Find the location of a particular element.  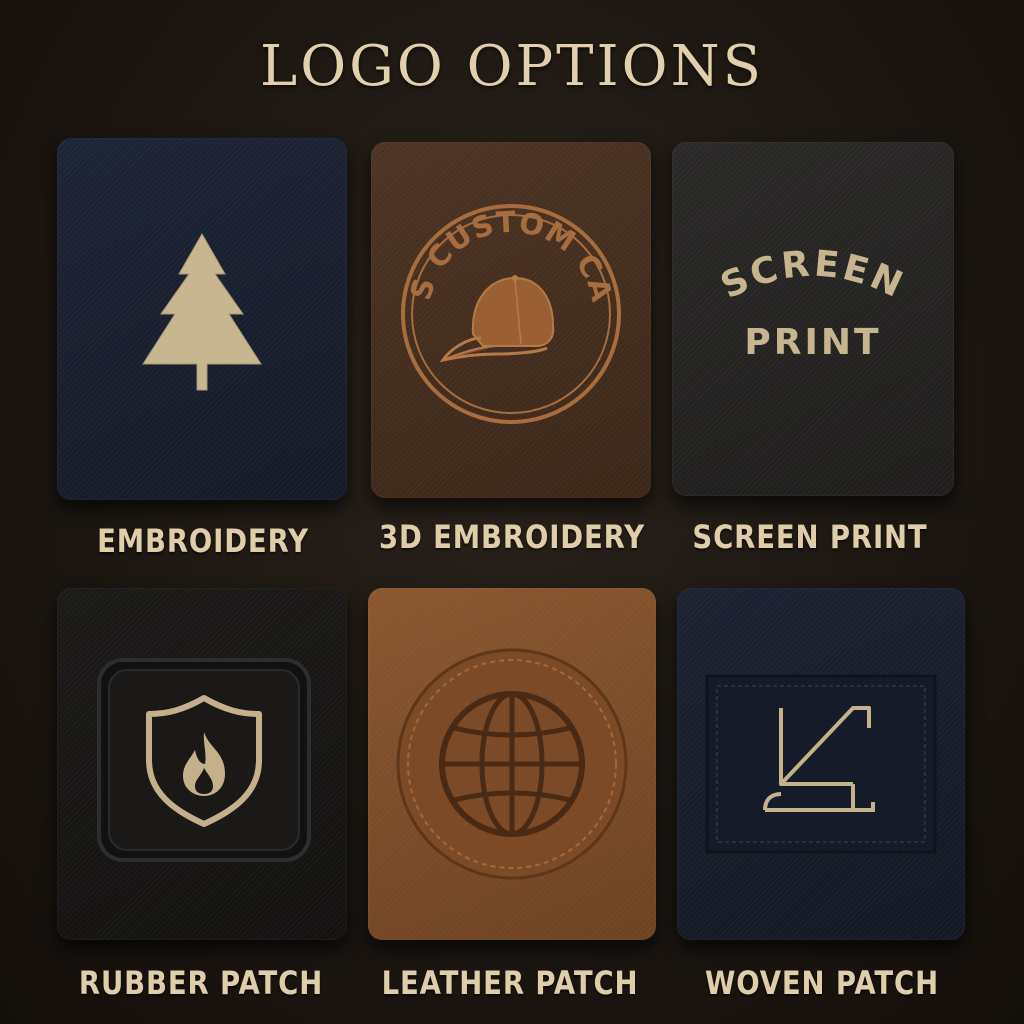

pine-tree-icon is located at coordinates (202, 311).